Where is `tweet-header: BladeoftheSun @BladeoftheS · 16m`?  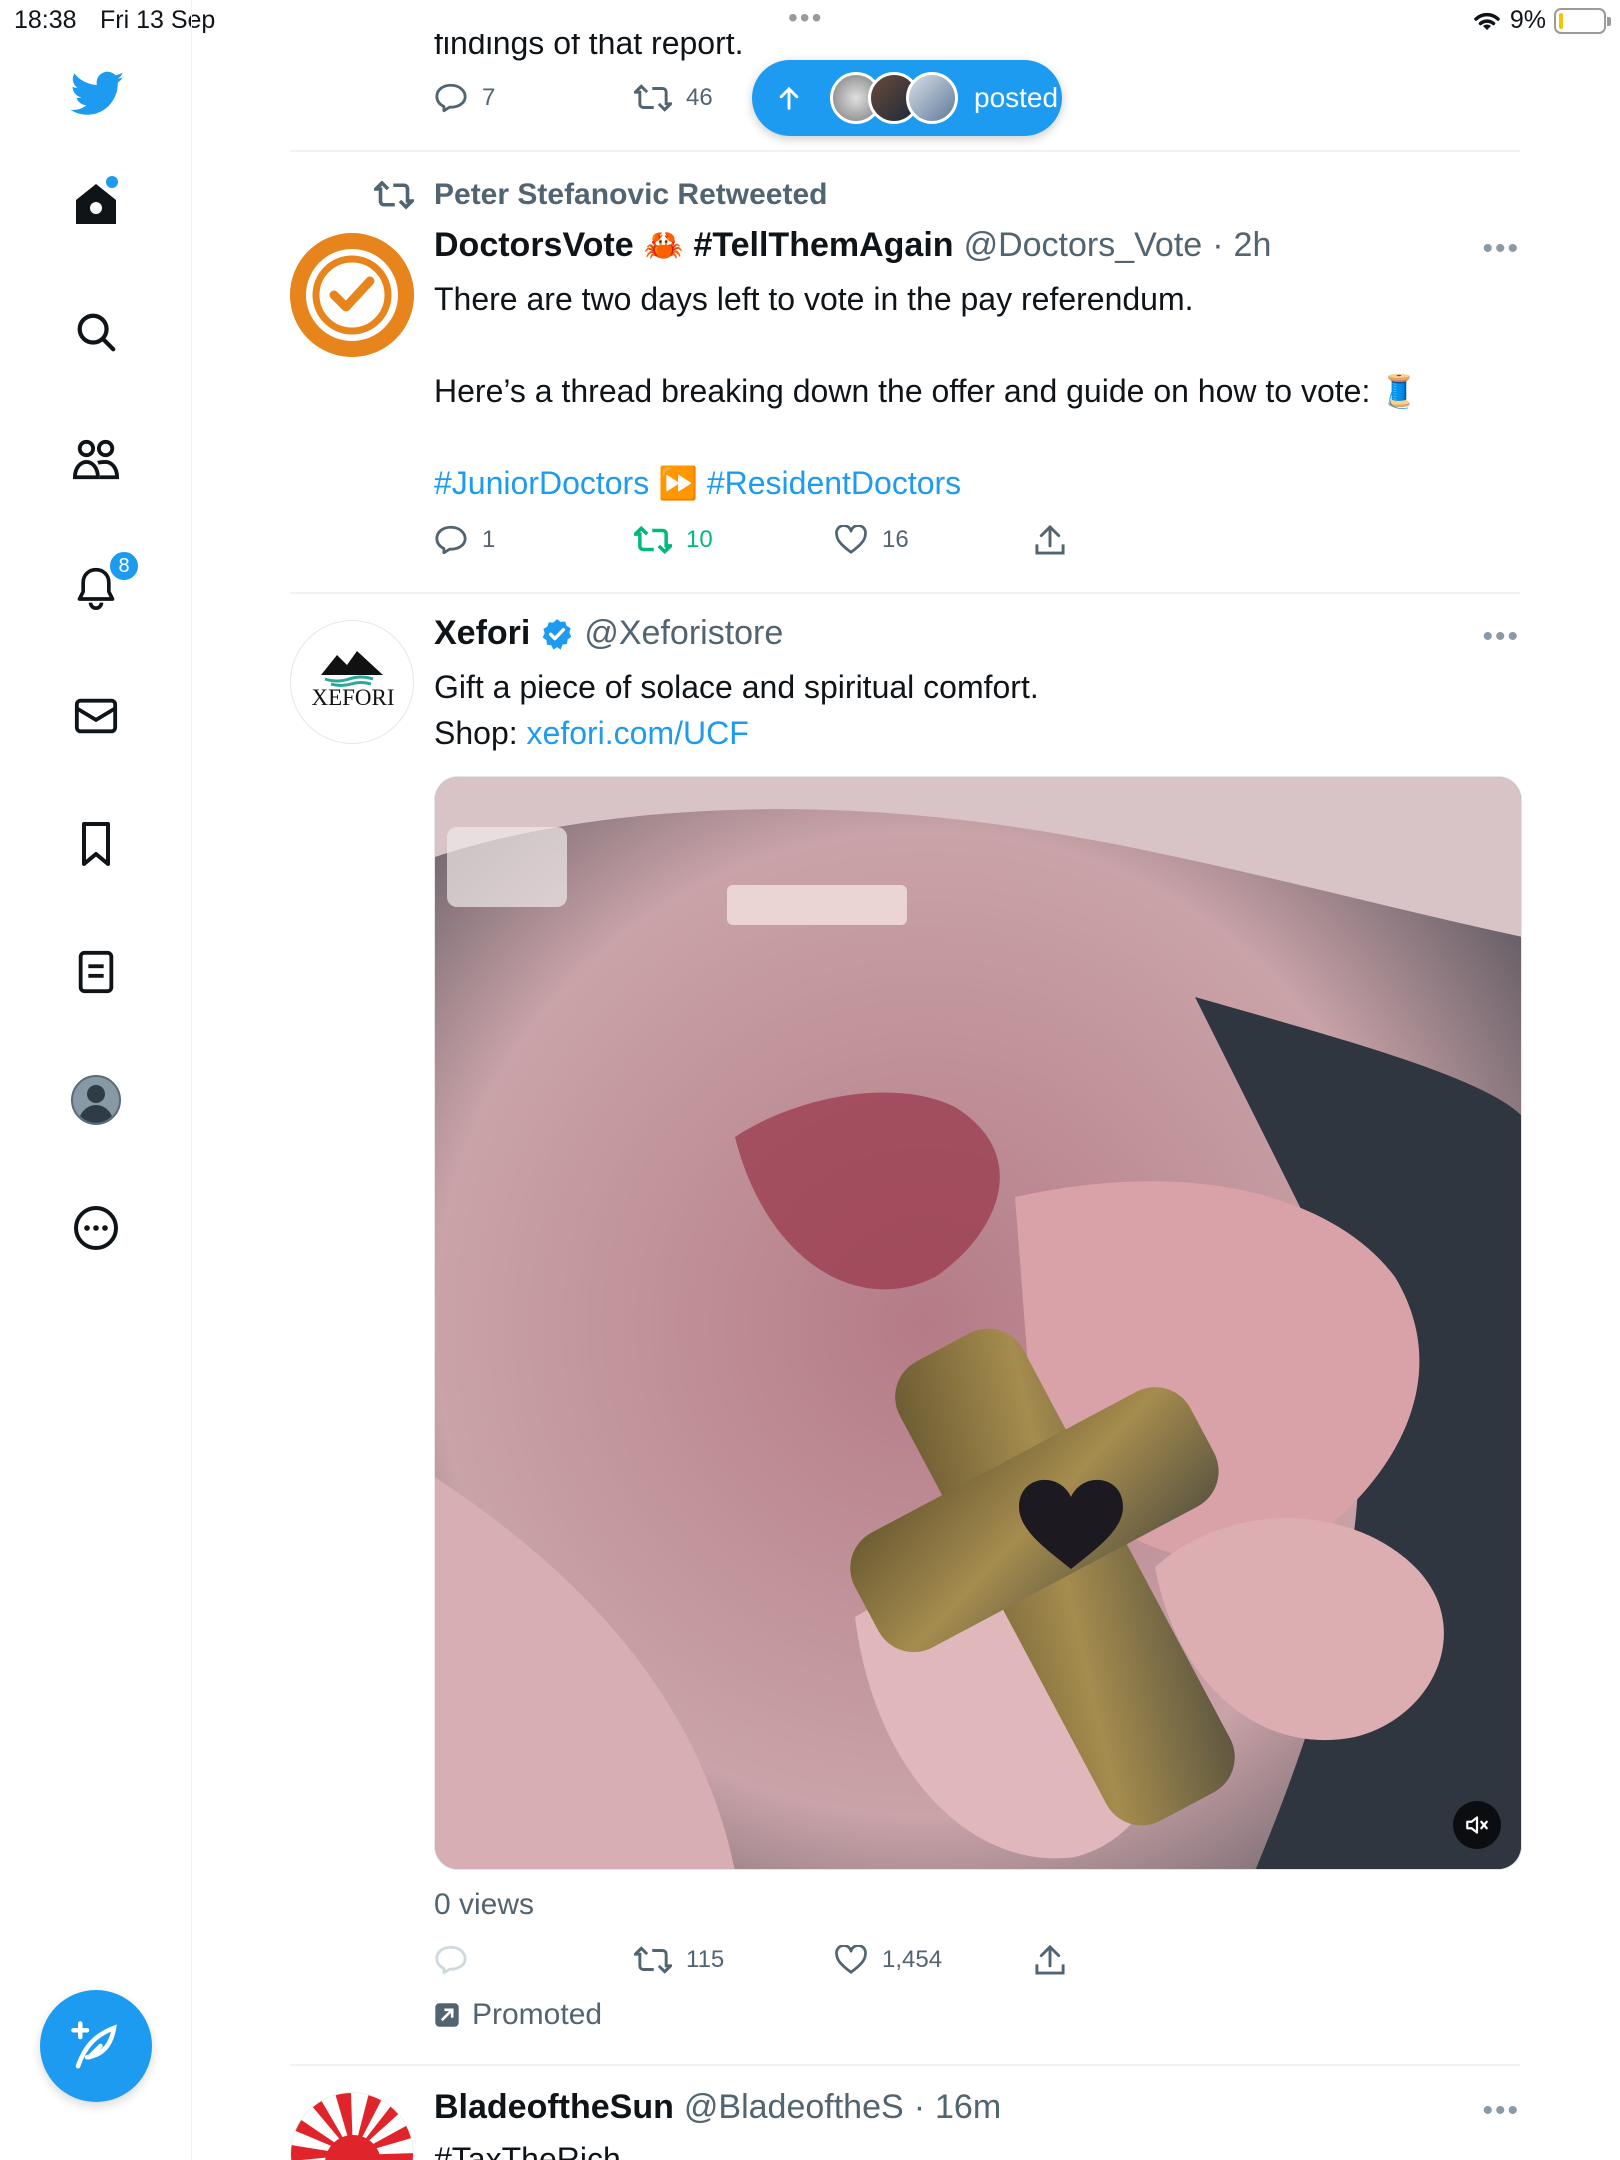
tweet-header: BladeoftheSun @BladeoftheS · 16m is located at coordinates (717, 2107).